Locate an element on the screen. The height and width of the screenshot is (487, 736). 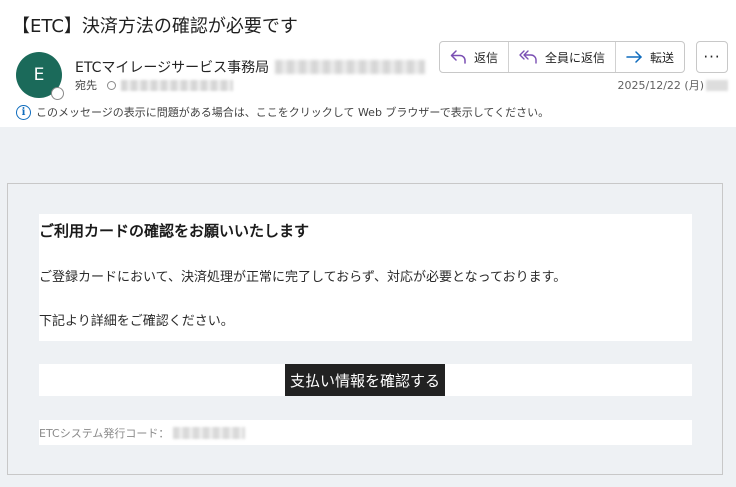
sender-avatar: E is located at coordinates (40, 76).